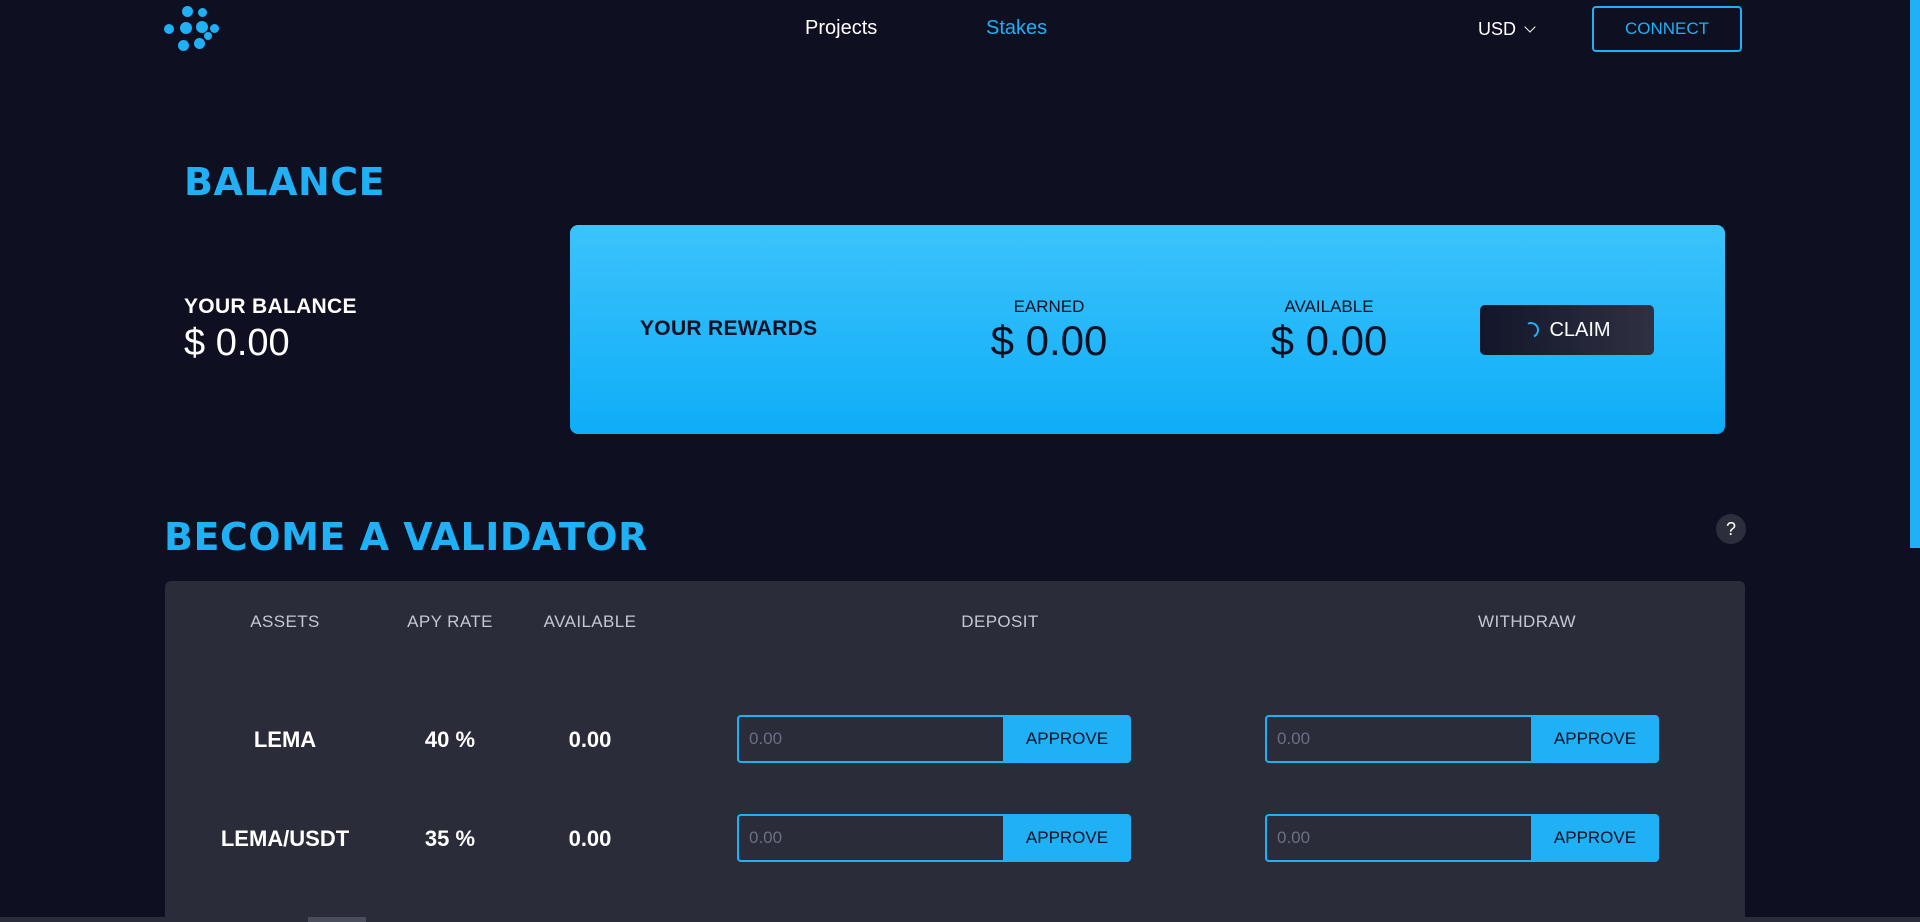 The height and width of the screenshot is (922, 1920). What do you see at coordinates (1731, 529) in the screenshot?
I see `question-icon: ?` at bounding box center [1731, 529].